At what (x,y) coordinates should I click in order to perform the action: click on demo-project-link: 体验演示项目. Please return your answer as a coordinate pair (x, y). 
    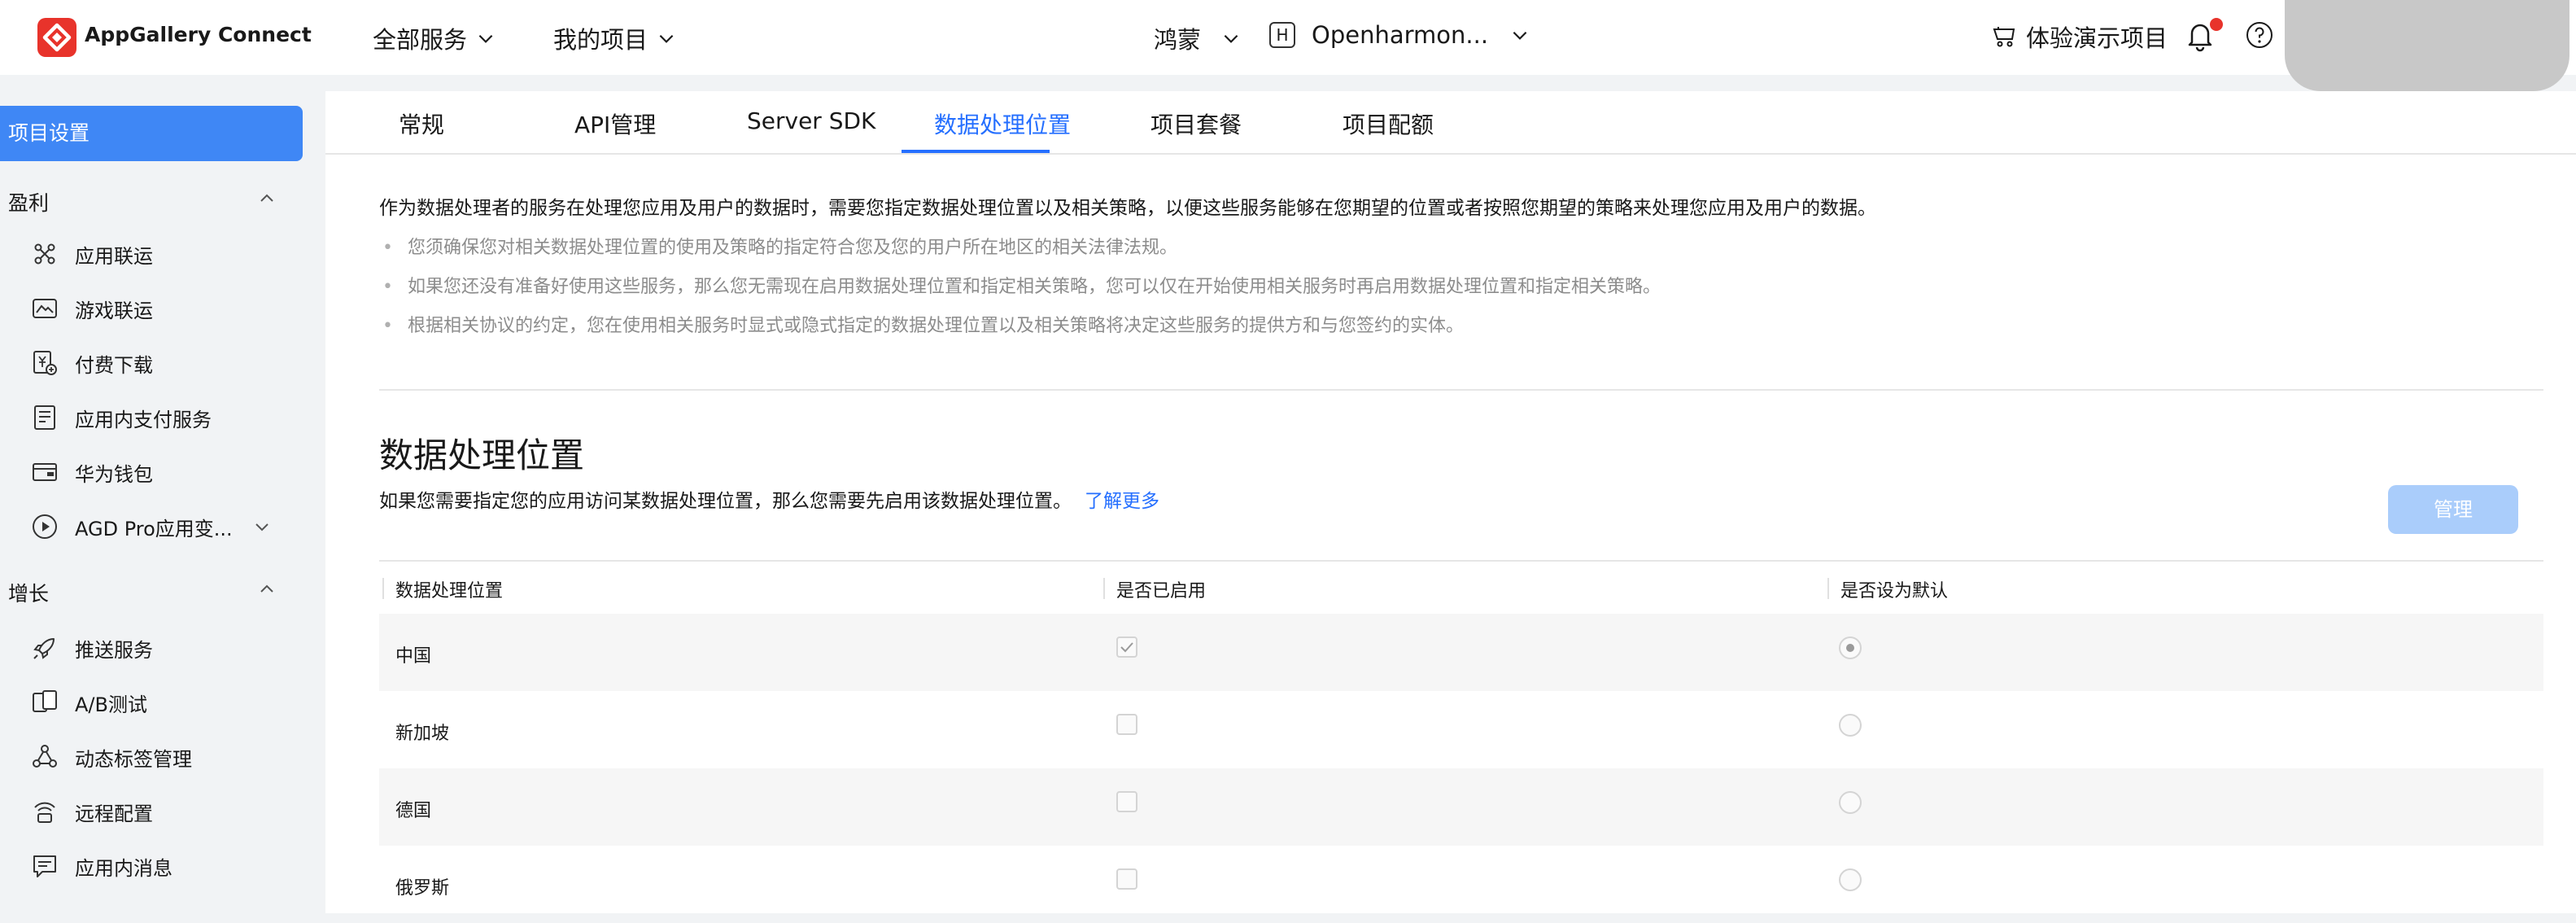
    Looking at the image, I should click on (2080, 37).